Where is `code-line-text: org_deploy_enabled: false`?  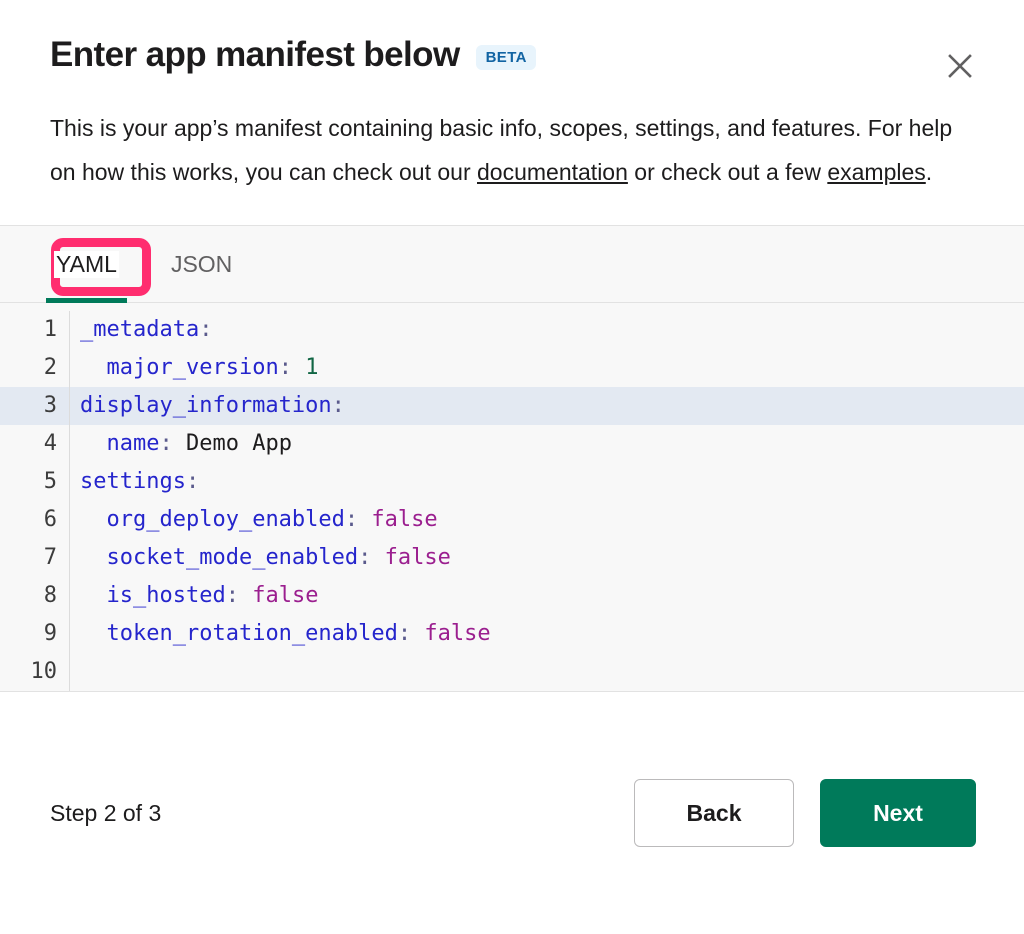
code-line-text: org_deploy_enabled: false is located at coordinates (547, 520).